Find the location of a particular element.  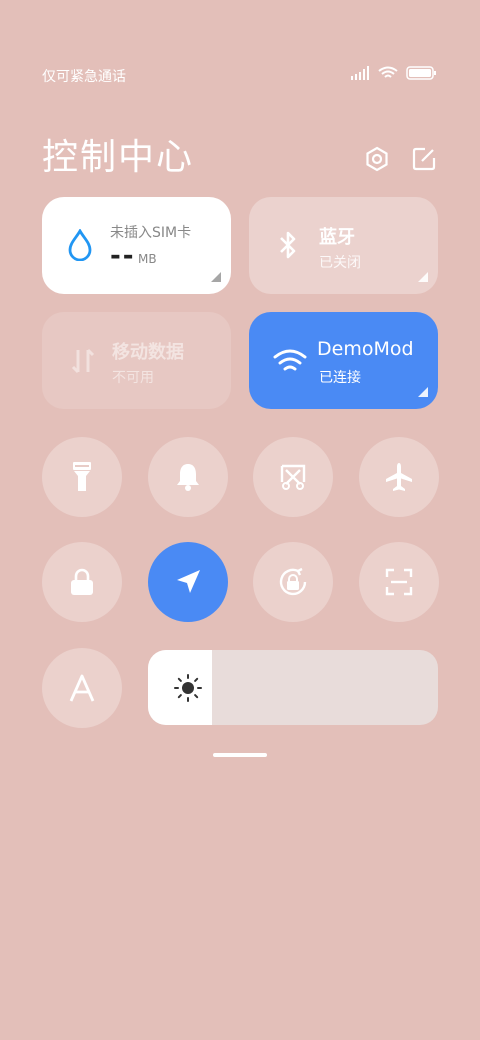

lock-screen-toggle is located at coordinates (82, 582).